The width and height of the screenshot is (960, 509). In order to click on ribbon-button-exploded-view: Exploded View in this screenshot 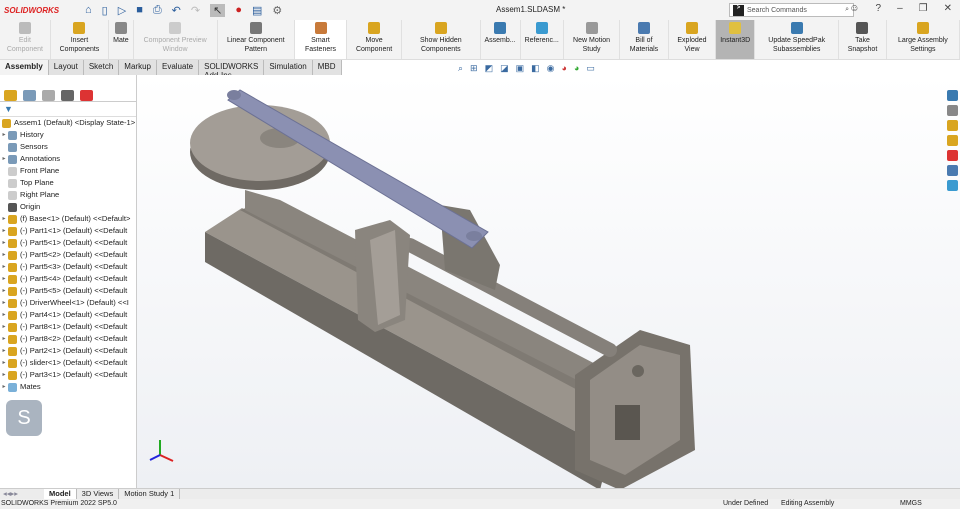, I will do `click(693, 39)`.